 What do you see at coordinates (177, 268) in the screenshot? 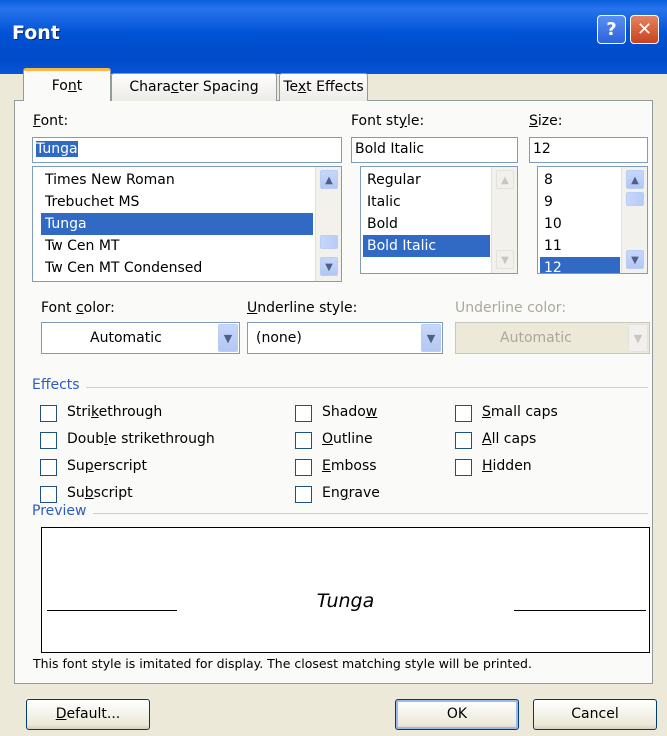
I see `font-list-item: Tw Cen MT Condensed` at bounding box center [177, 268].